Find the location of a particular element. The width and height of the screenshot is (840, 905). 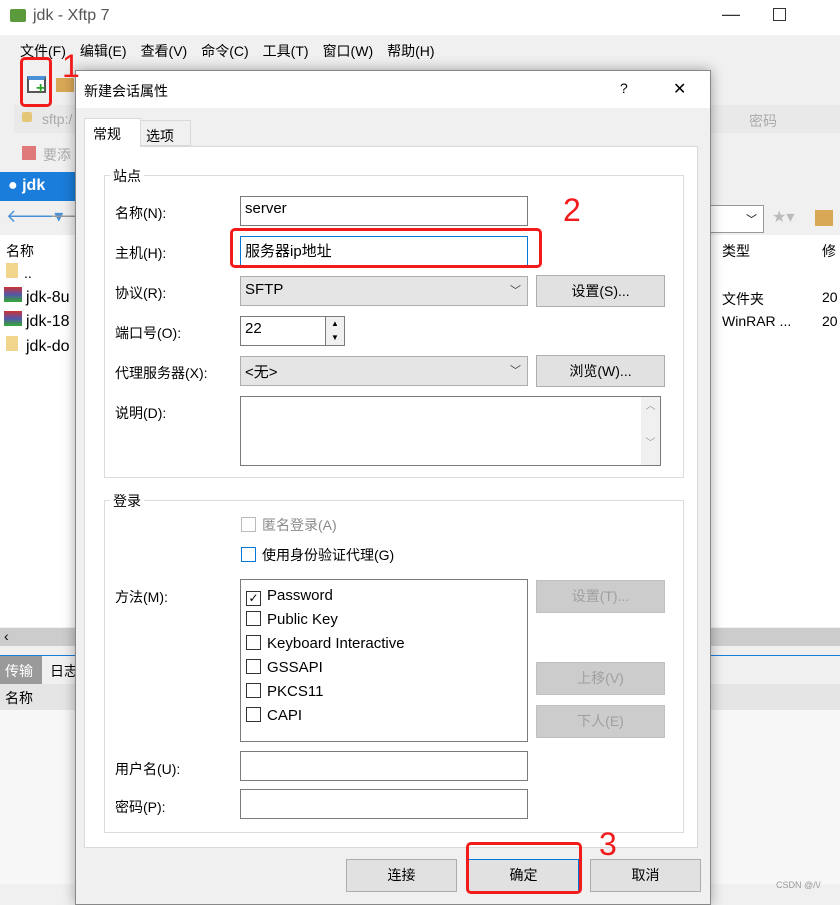

cancel-button: 取消 is located at coordinates (645, 875).